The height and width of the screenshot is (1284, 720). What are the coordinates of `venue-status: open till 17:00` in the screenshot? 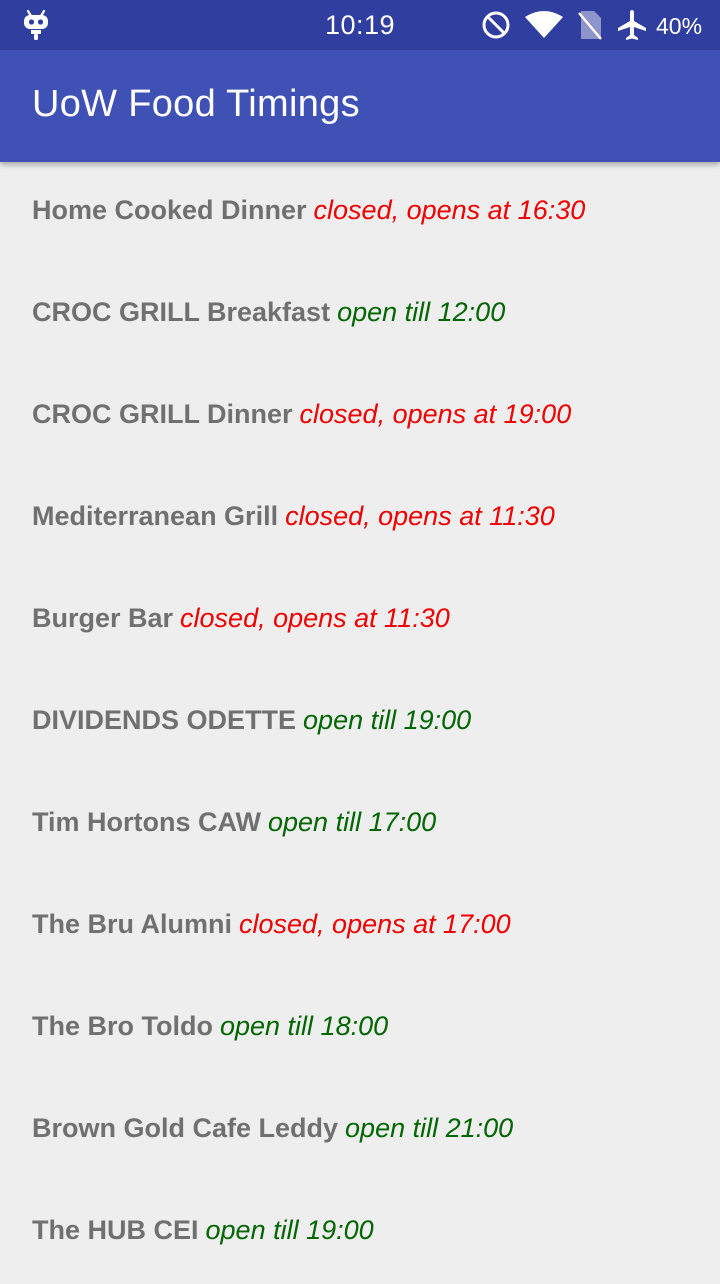 It's located at (352, 822).